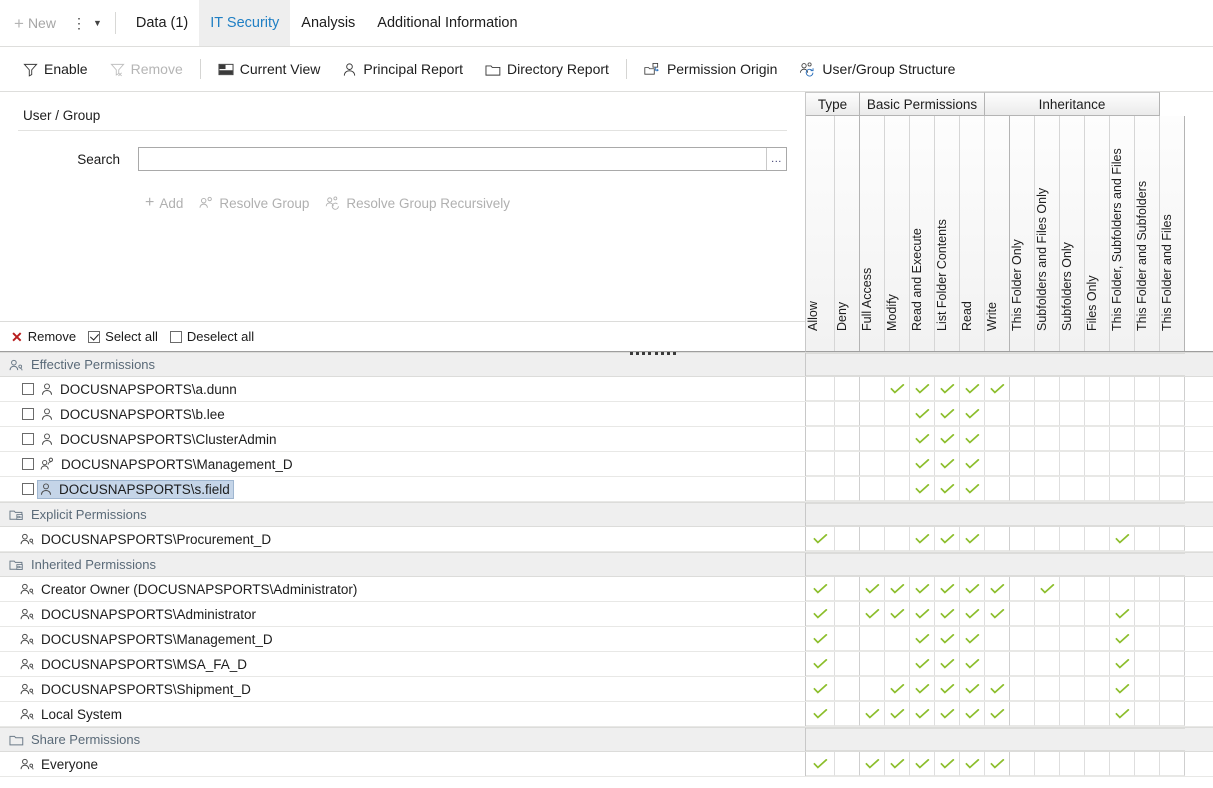  What do you see at coordinates (447, 23) in the screenshot?
I see `tab-additional-information: Additional Information` at bounding box center [447, 23].